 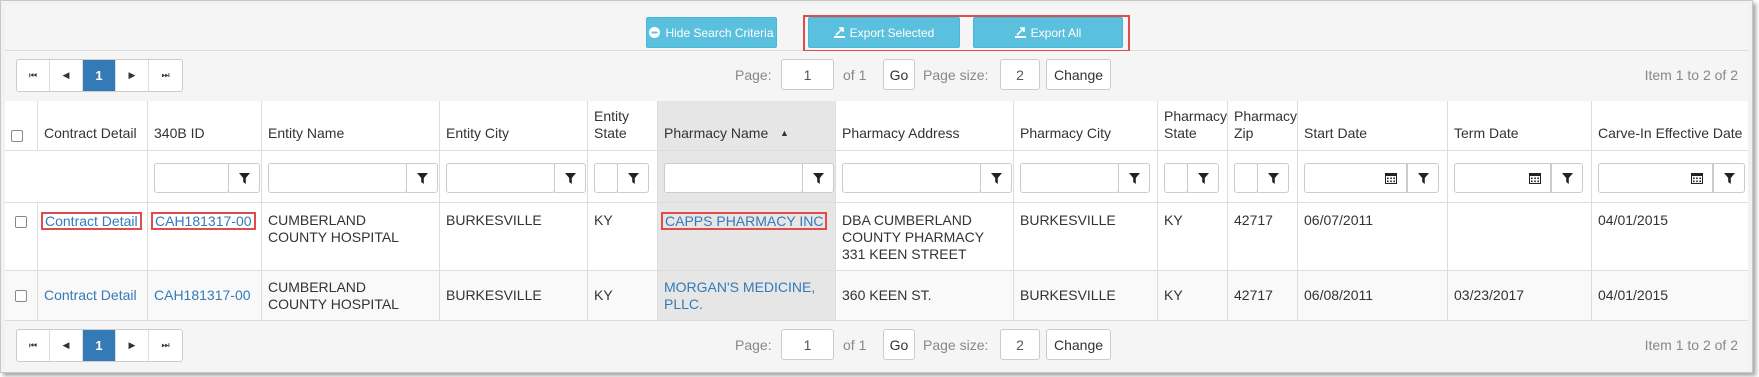 What do you see at coordinates (76, 177) in the screenshot?
I see `filter-cell-empty` at bounding box center [76, 177].